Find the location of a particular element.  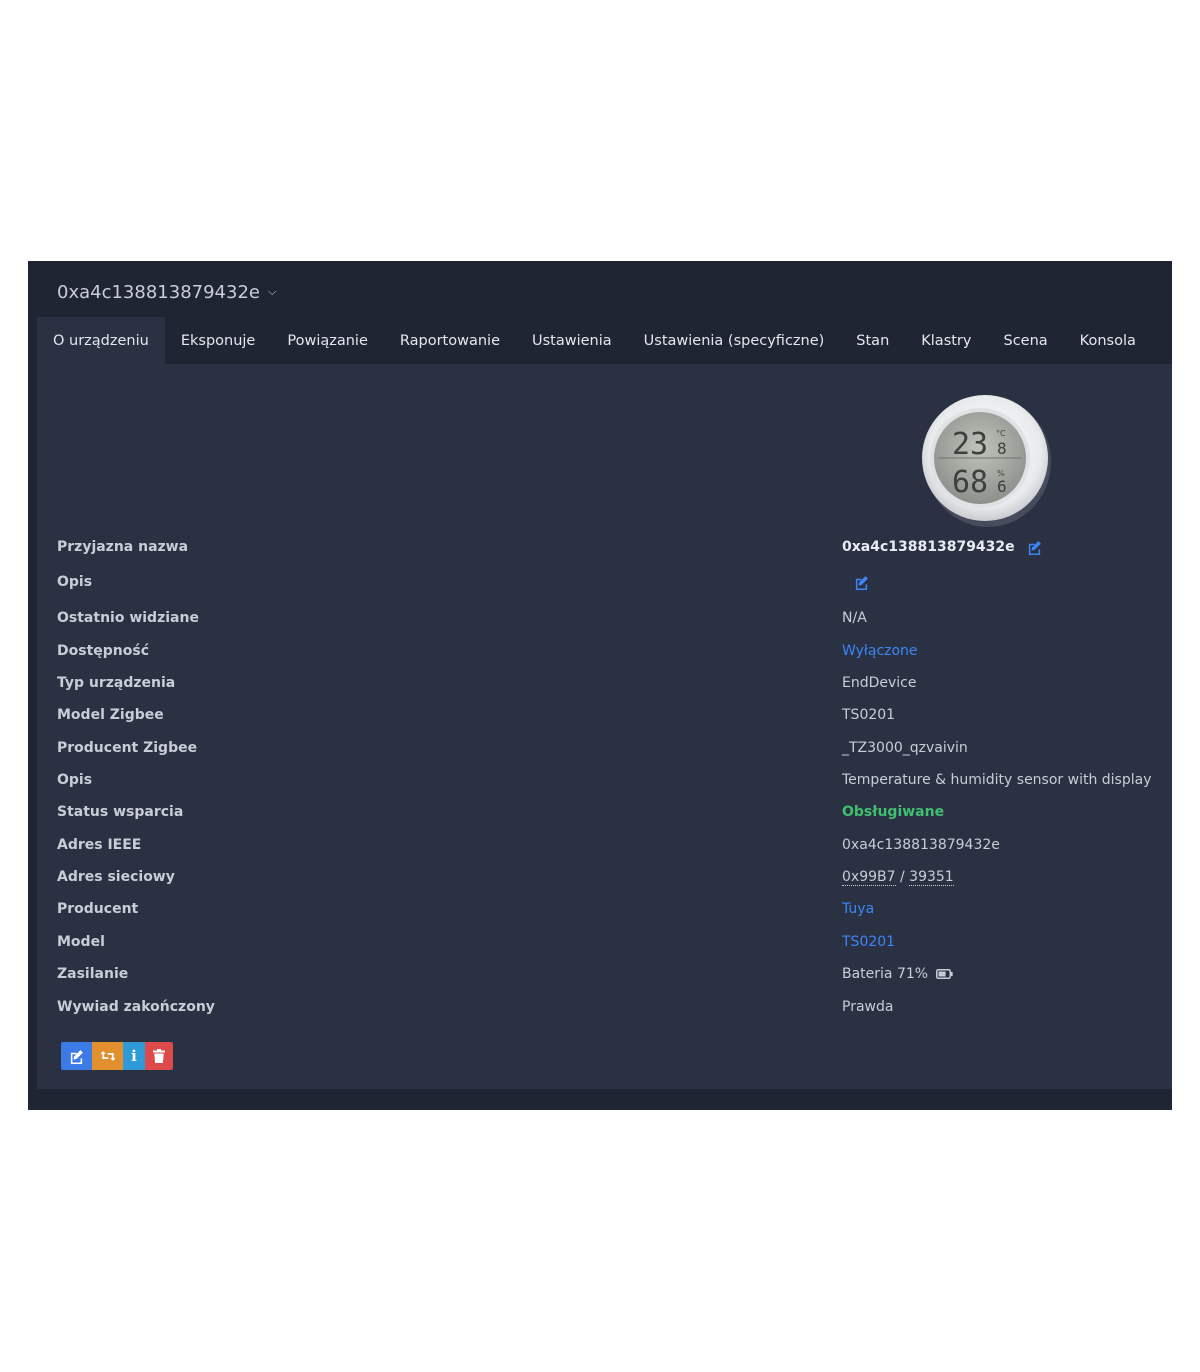

action-button-group: i is located at coordinates (117, 1056).